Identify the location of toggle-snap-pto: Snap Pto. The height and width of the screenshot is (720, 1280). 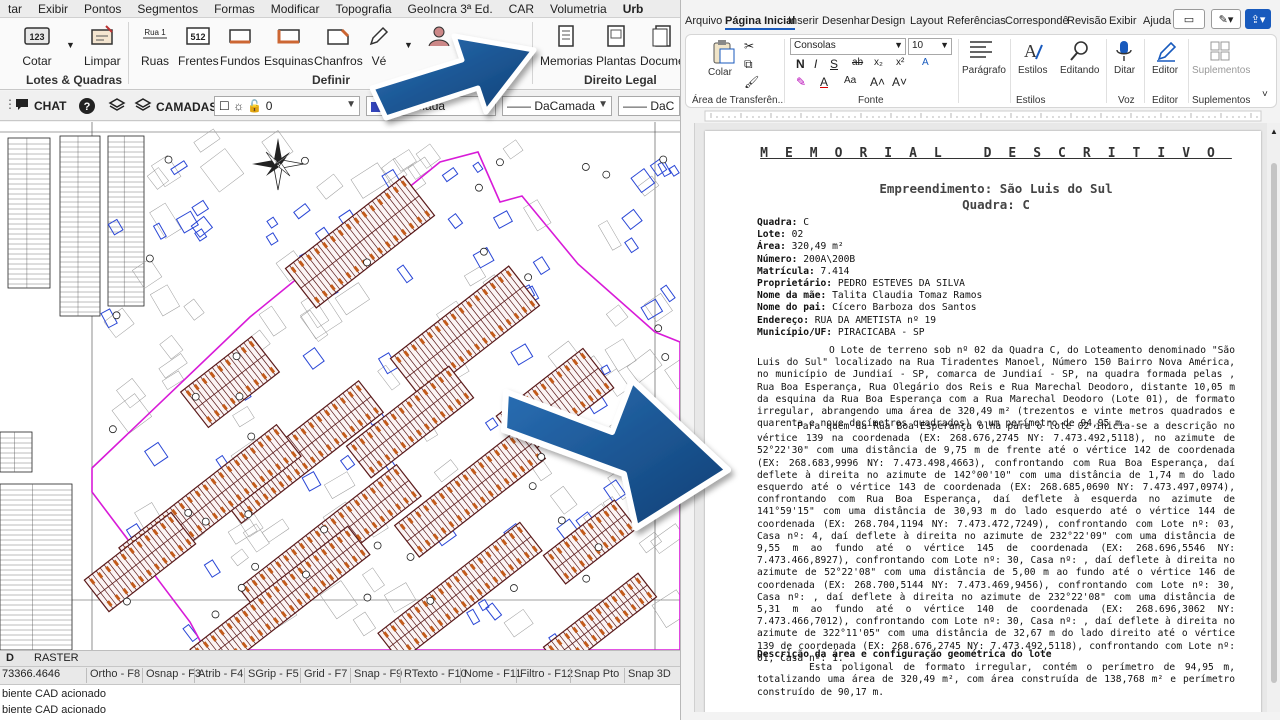
(596, 675).